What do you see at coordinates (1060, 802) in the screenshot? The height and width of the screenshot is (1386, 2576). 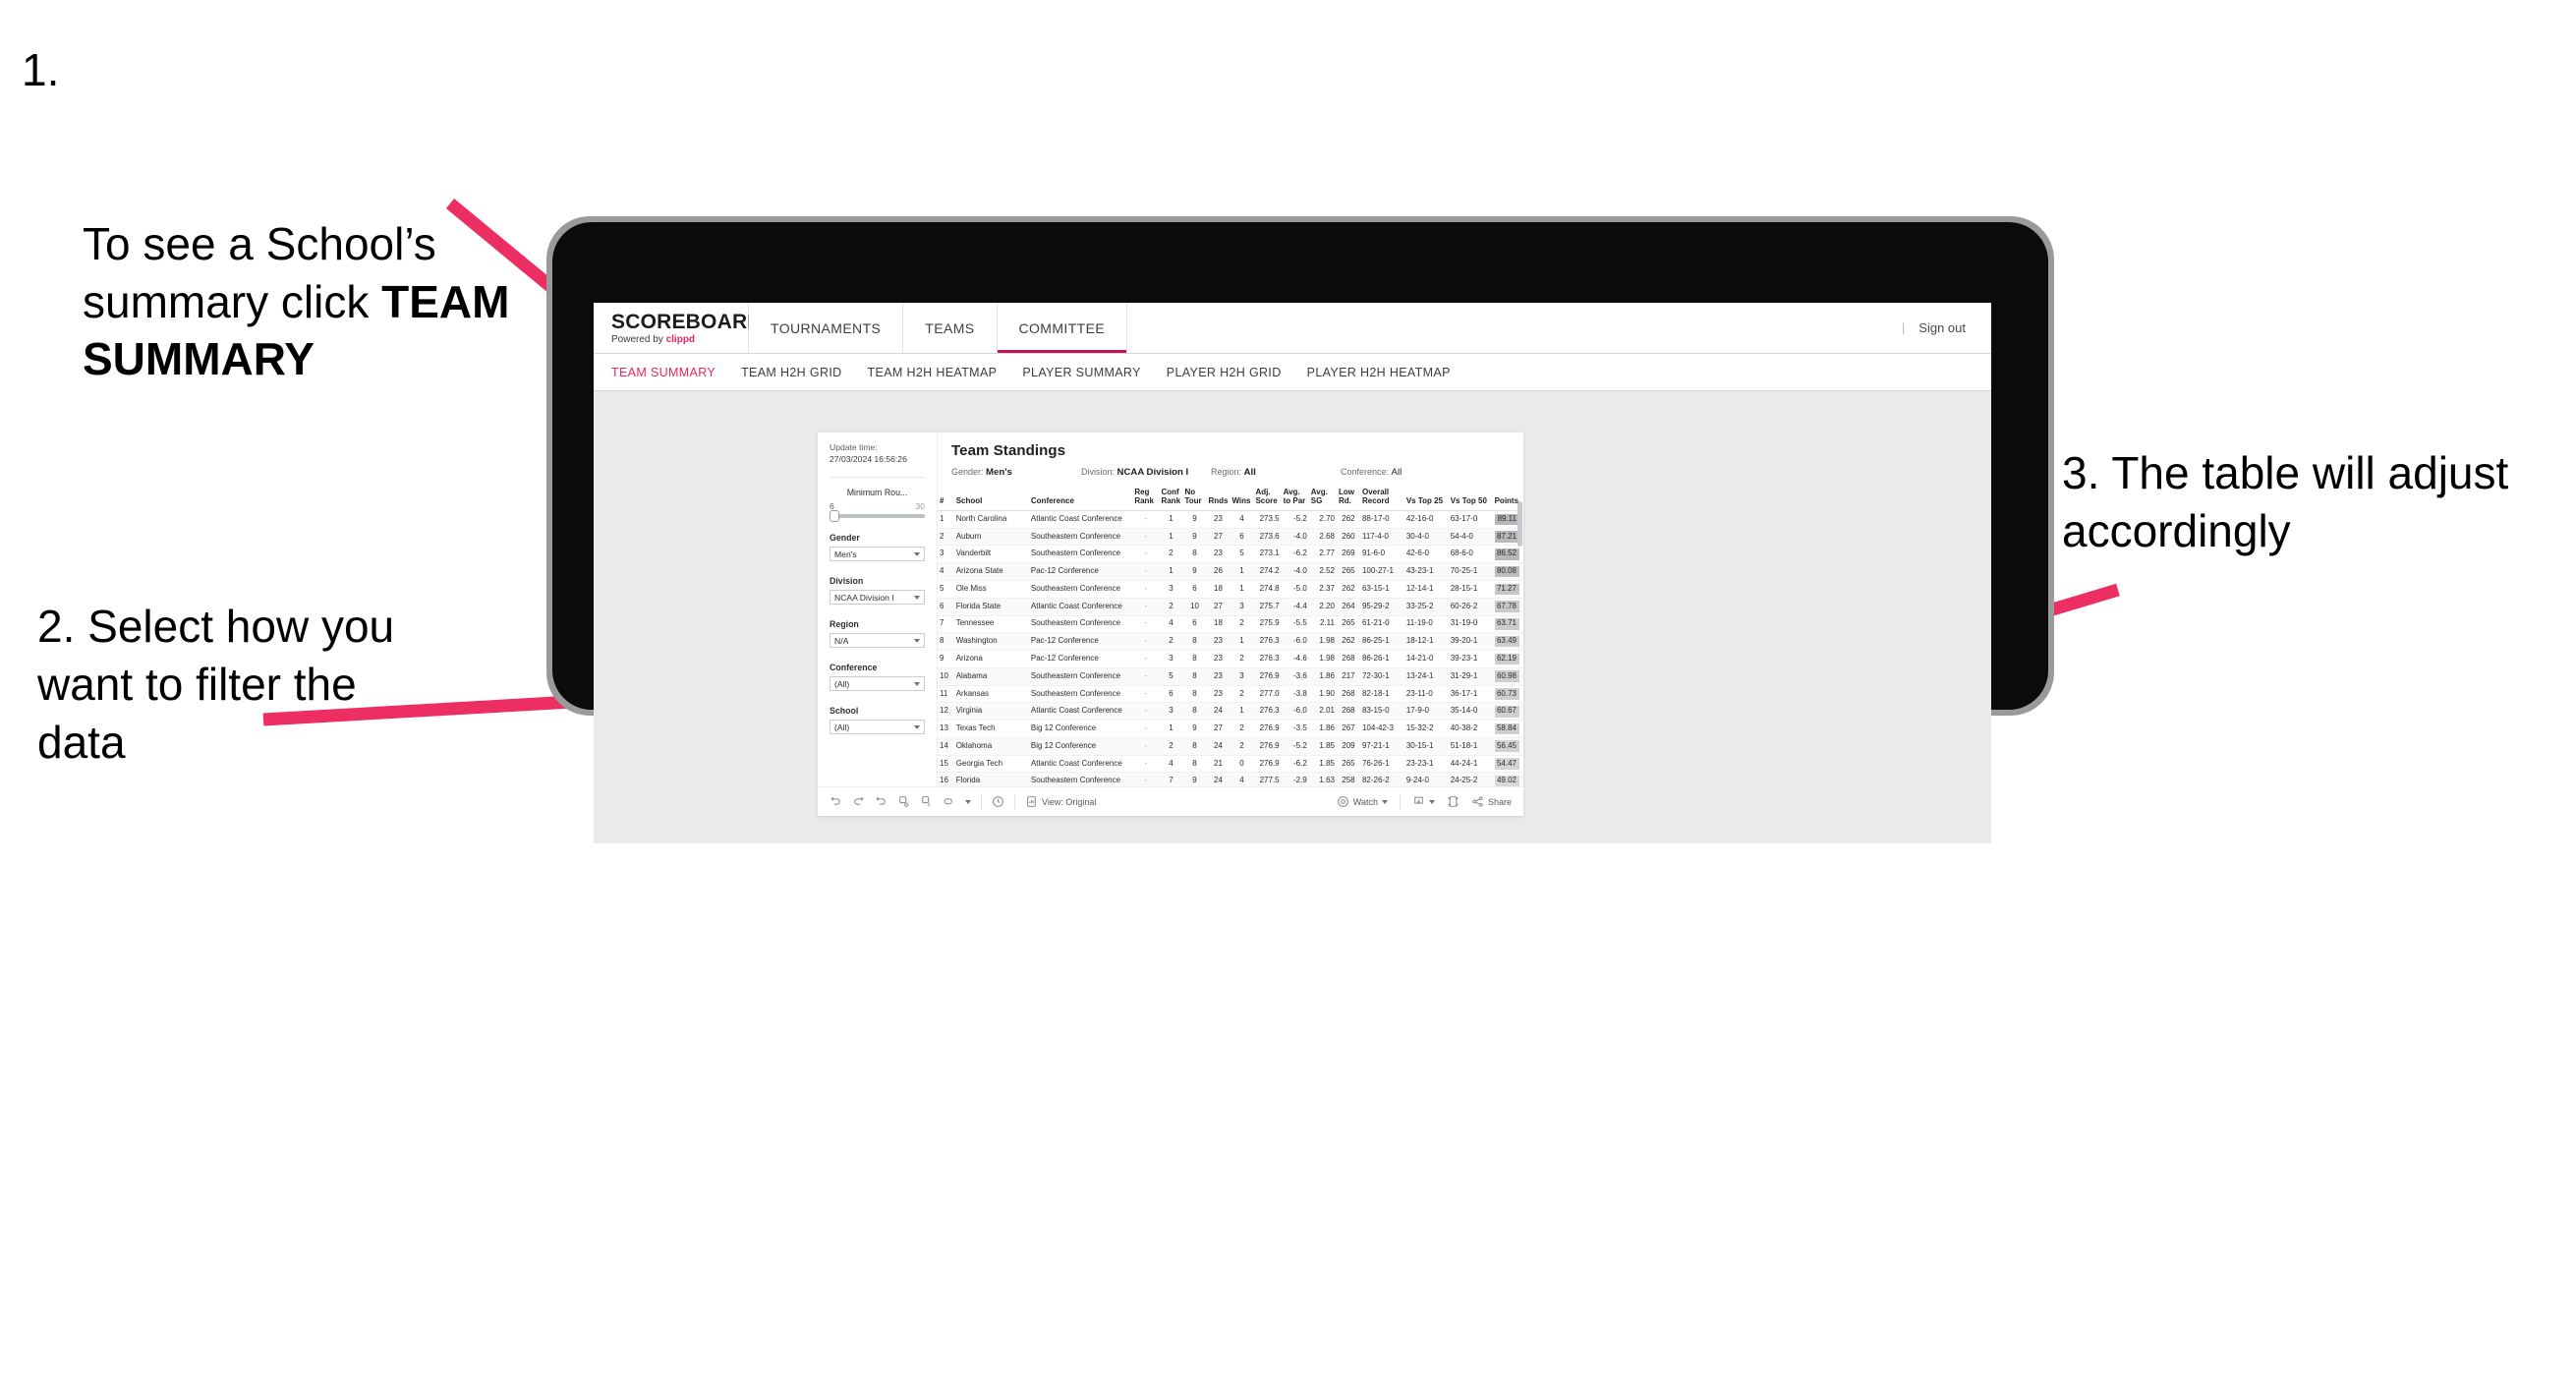 I see `view-original-button: View: Original` at bounding box center [1060, 802].